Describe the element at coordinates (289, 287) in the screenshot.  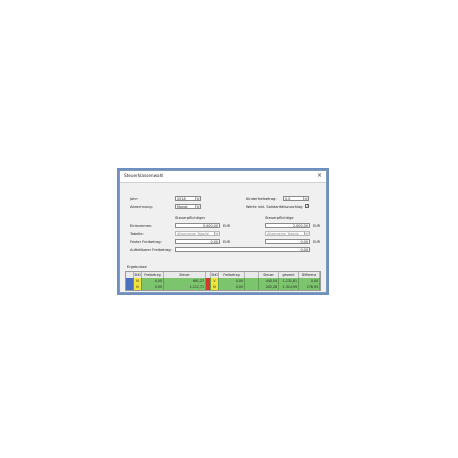
I see `gesamt-cell: 1.314,99` at that location.